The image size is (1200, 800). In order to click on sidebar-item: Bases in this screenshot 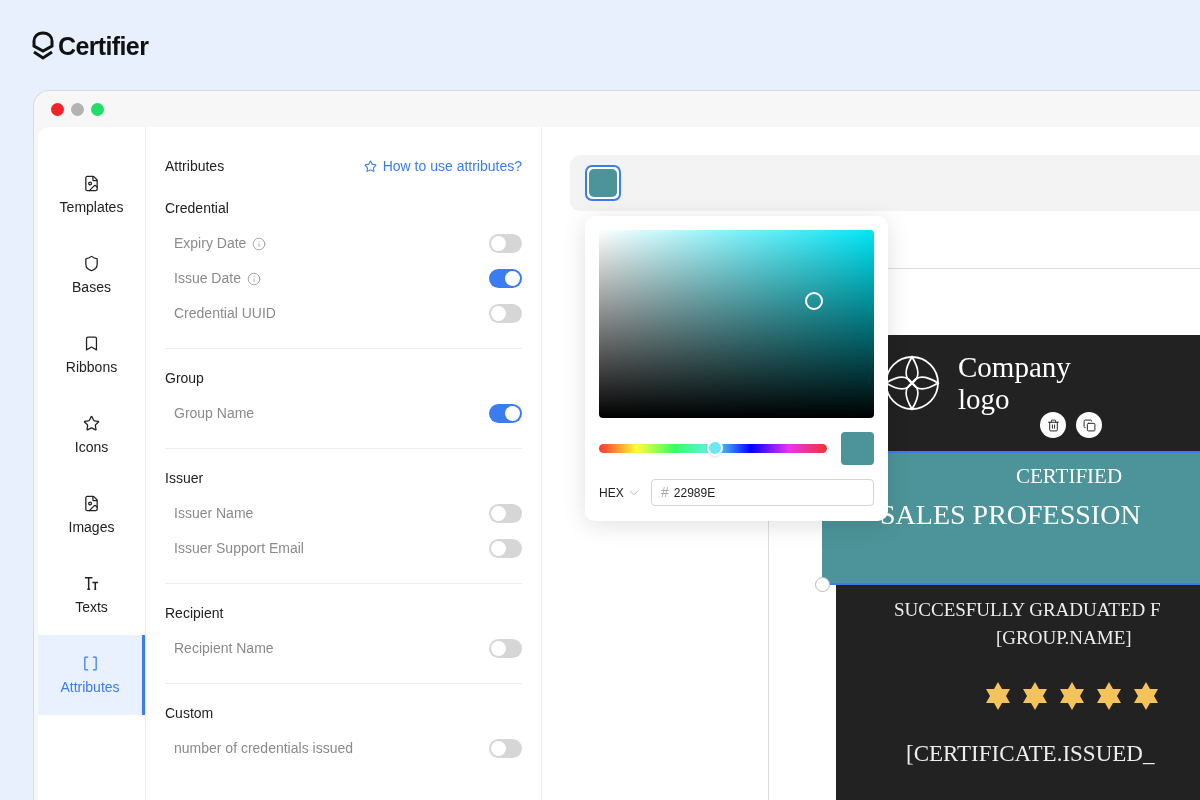, I will do `click(91, 275)`.